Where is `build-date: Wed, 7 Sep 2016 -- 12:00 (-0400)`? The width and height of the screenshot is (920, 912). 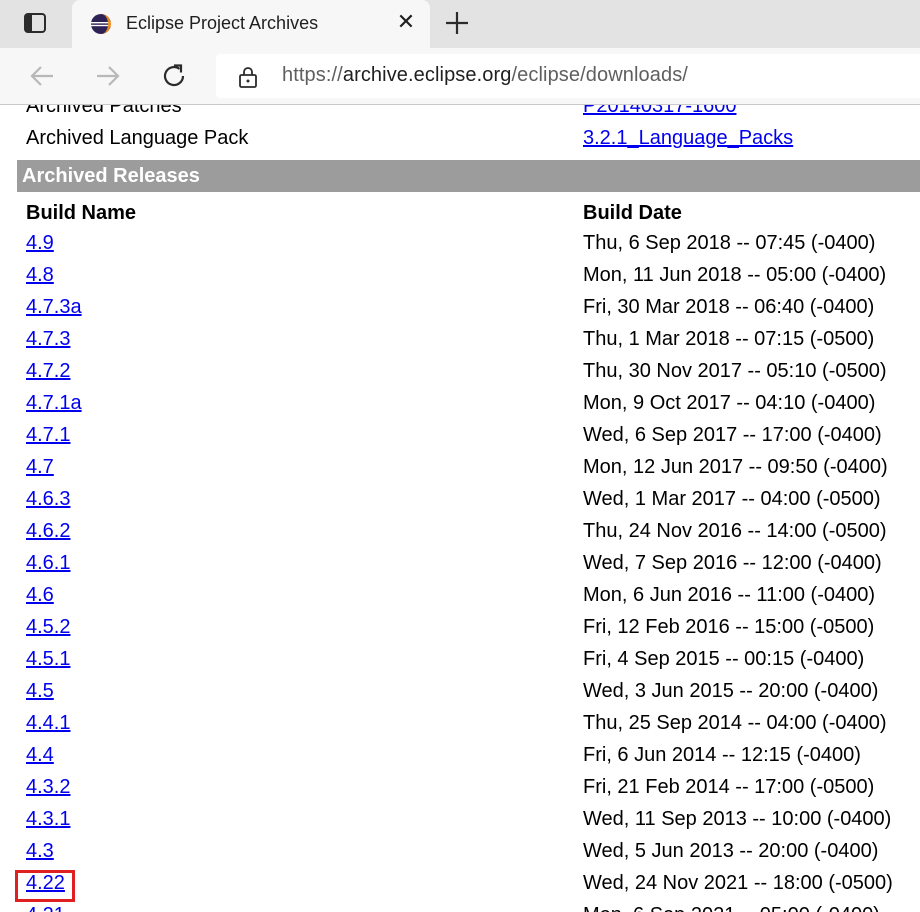 build-date: Wed, 7 Sep 2016 -- 12:00 (-0400) is located at coordinates (732, 563).